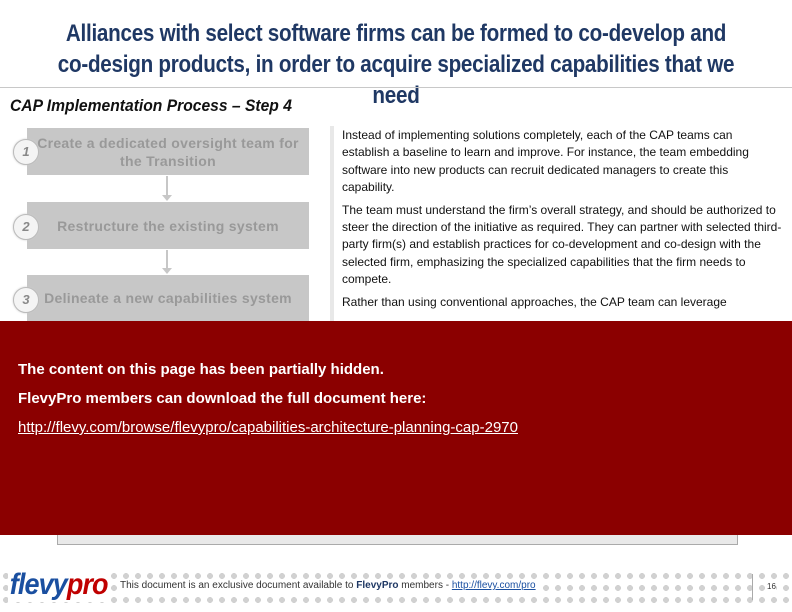 The height and width of the screenshot is (612, 792). What do you see at coordinates (332, 226) in the screenshot?
I see `text-sidebar-rule` at bounding box center [332, 226].